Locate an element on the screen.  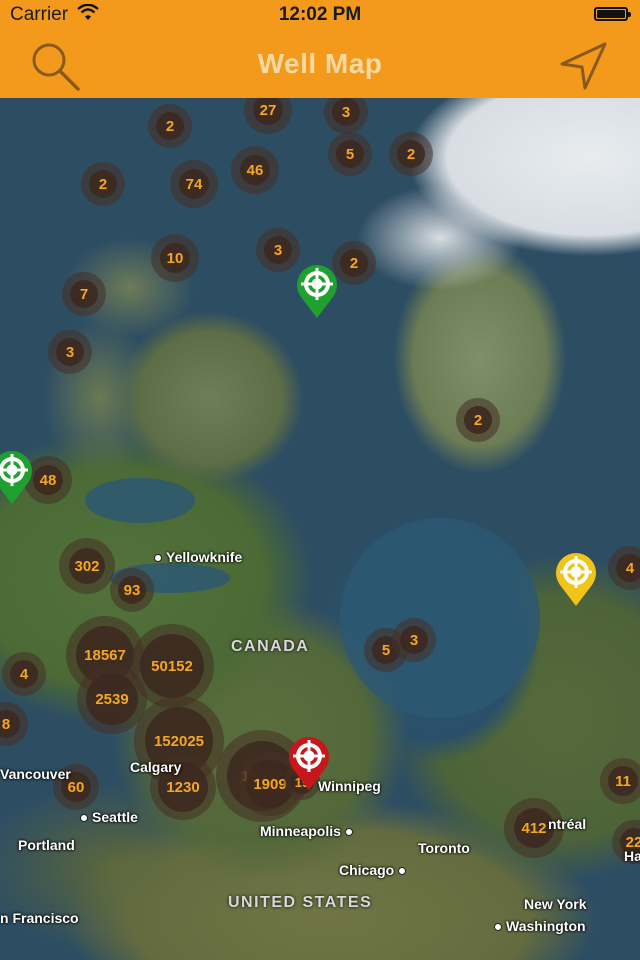
cluster-count: 152025 is located at coordinates (179, 741).